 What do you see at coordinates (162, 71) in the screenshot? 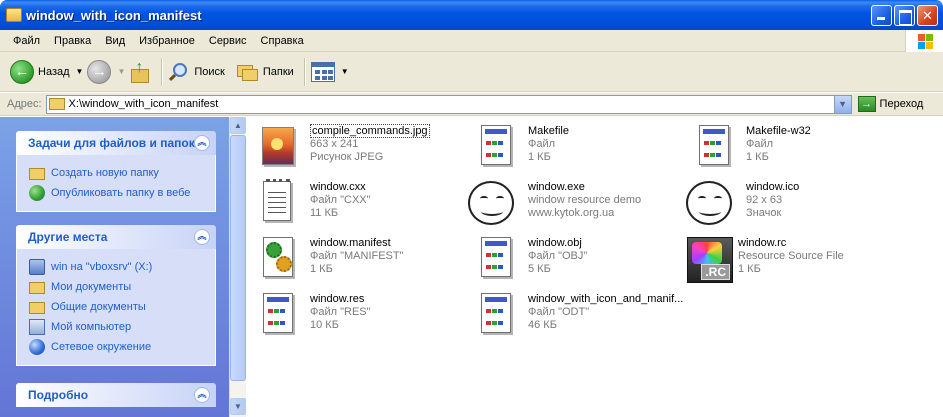
I see `toolbar-separator` at bounding box center [162, 71].